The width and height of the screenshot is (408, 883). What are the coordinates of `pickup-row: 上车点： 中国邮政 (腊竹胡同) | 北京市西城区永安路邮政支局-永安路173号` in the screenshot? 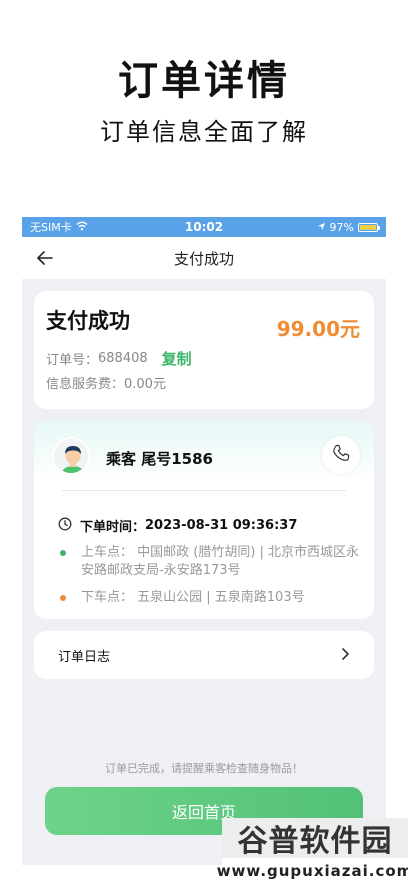 It's located at (210, 562).